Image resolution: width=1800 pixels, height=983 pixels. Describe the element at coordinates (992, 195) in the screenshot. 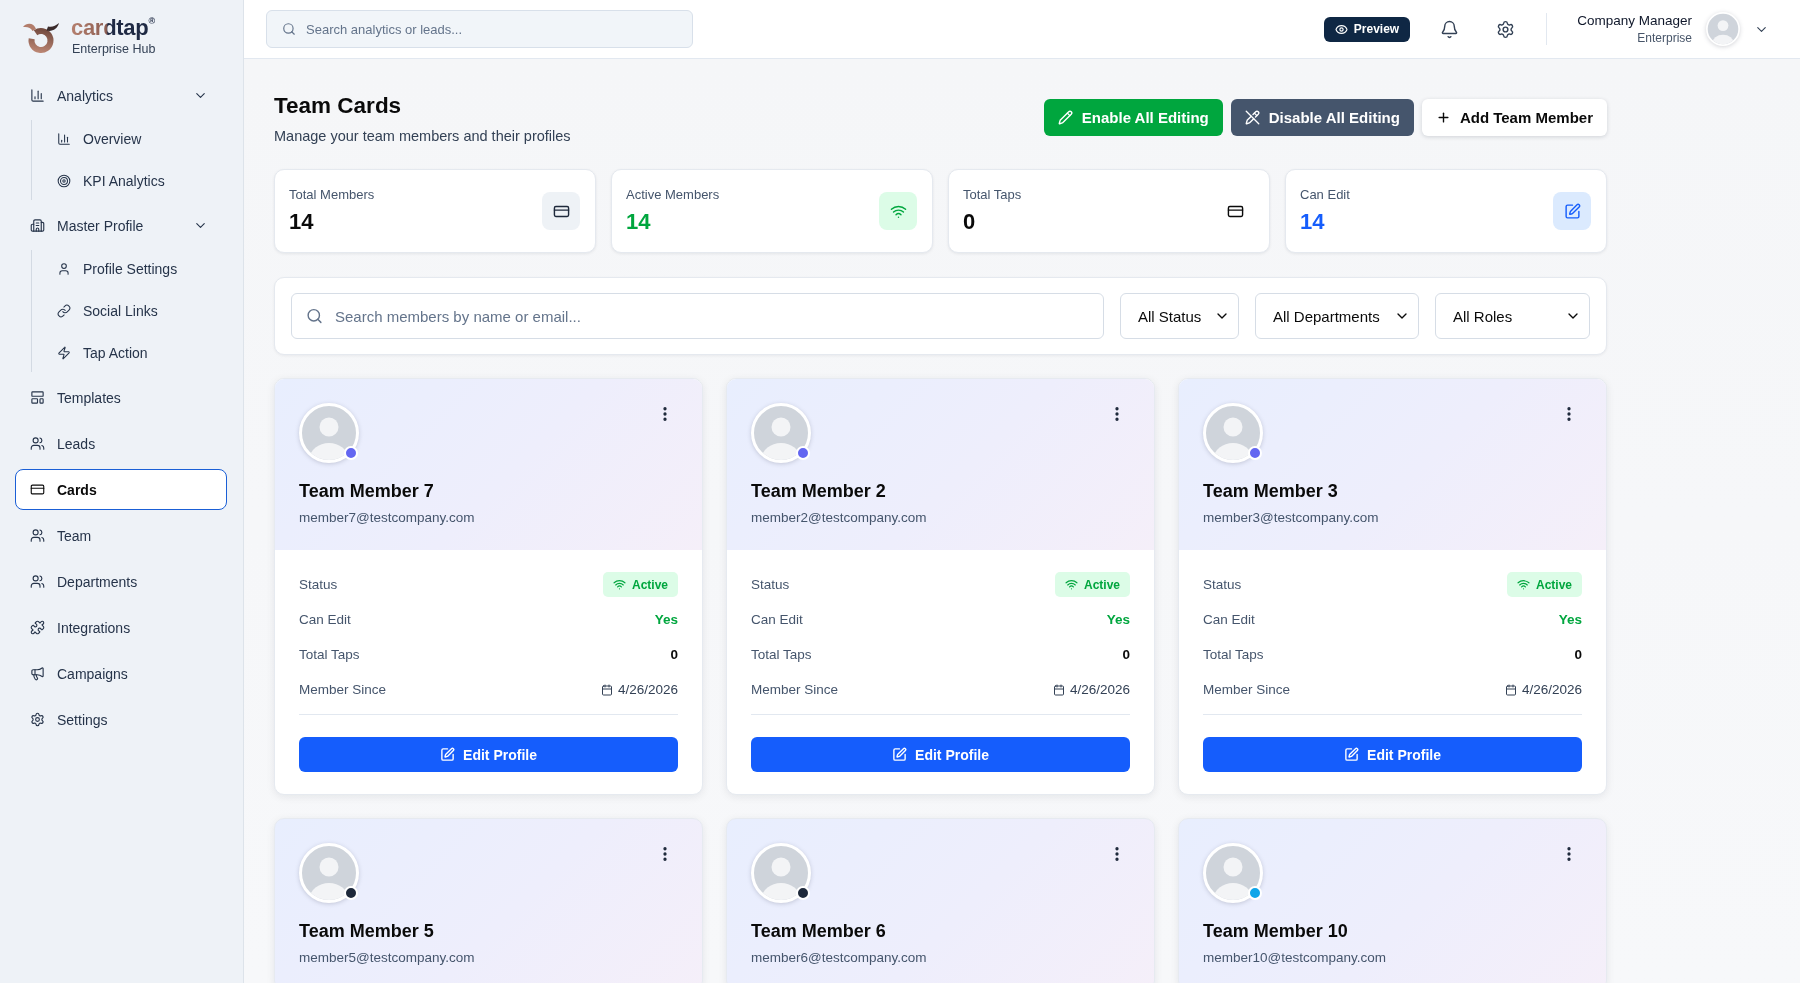

I see `stat-label: Total Taps` at that location.